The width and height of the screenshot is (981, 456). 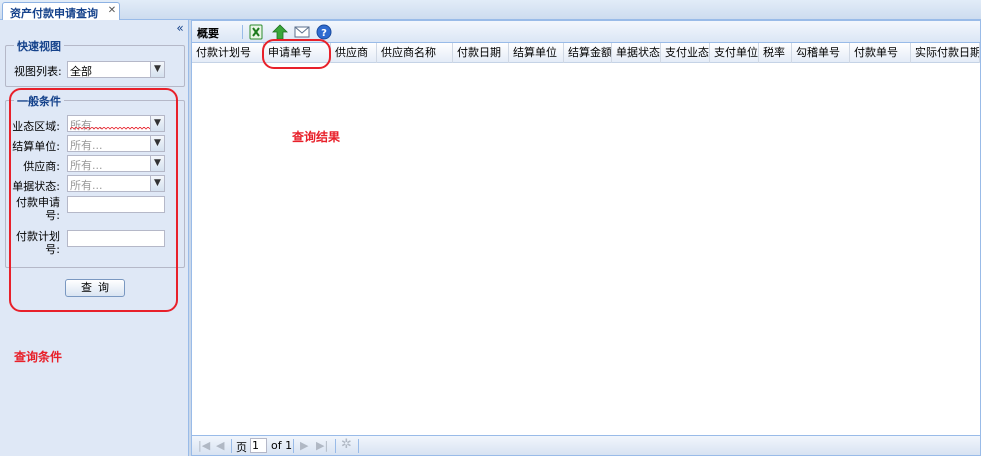 I want to click on page-label: 页, so click(x=241, y=447).